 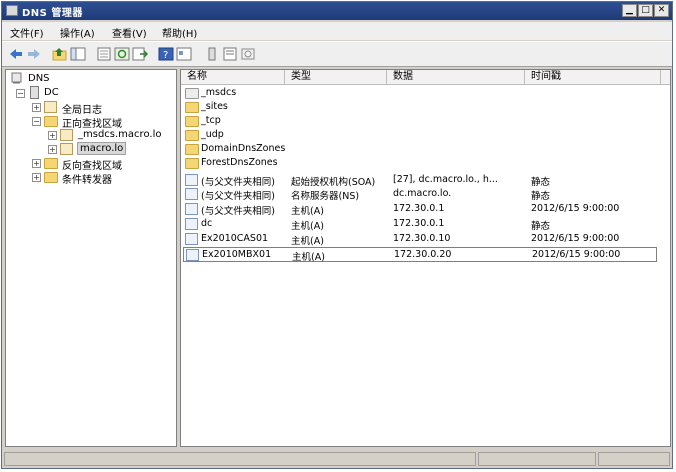 I want to click on folder-name: _sites, so click(x=214, y=106).